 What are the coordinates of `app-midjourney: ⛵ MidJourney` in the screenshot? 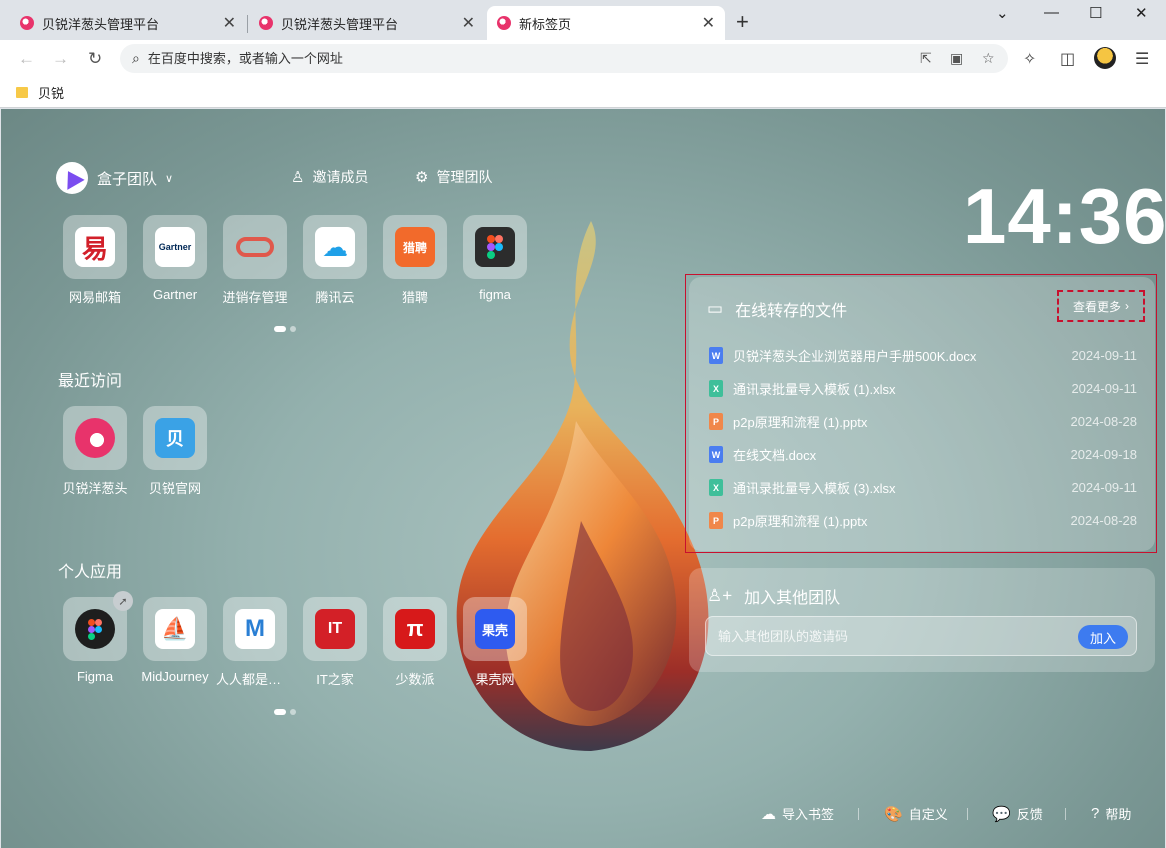 It's located at (175, 642).